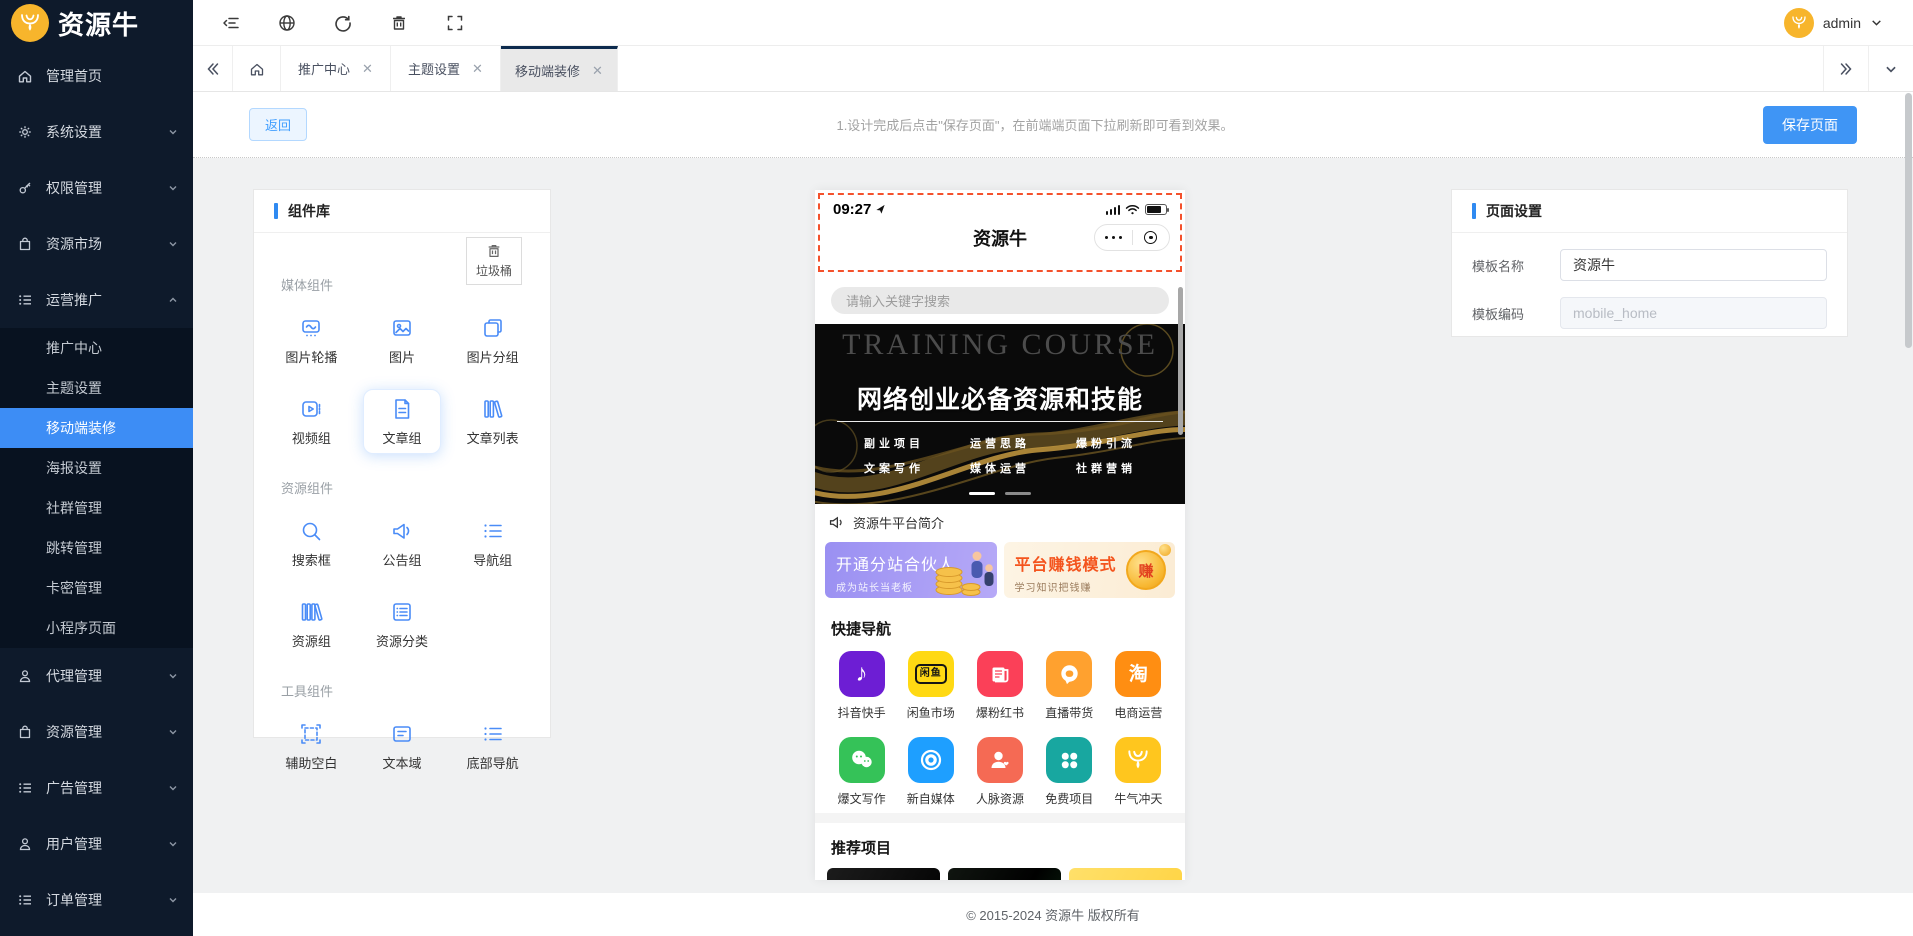 The image size is (1913, 936). Describe the element at coordinates (1693, 265) in the screenshot. I see `template-name-input` at that location.